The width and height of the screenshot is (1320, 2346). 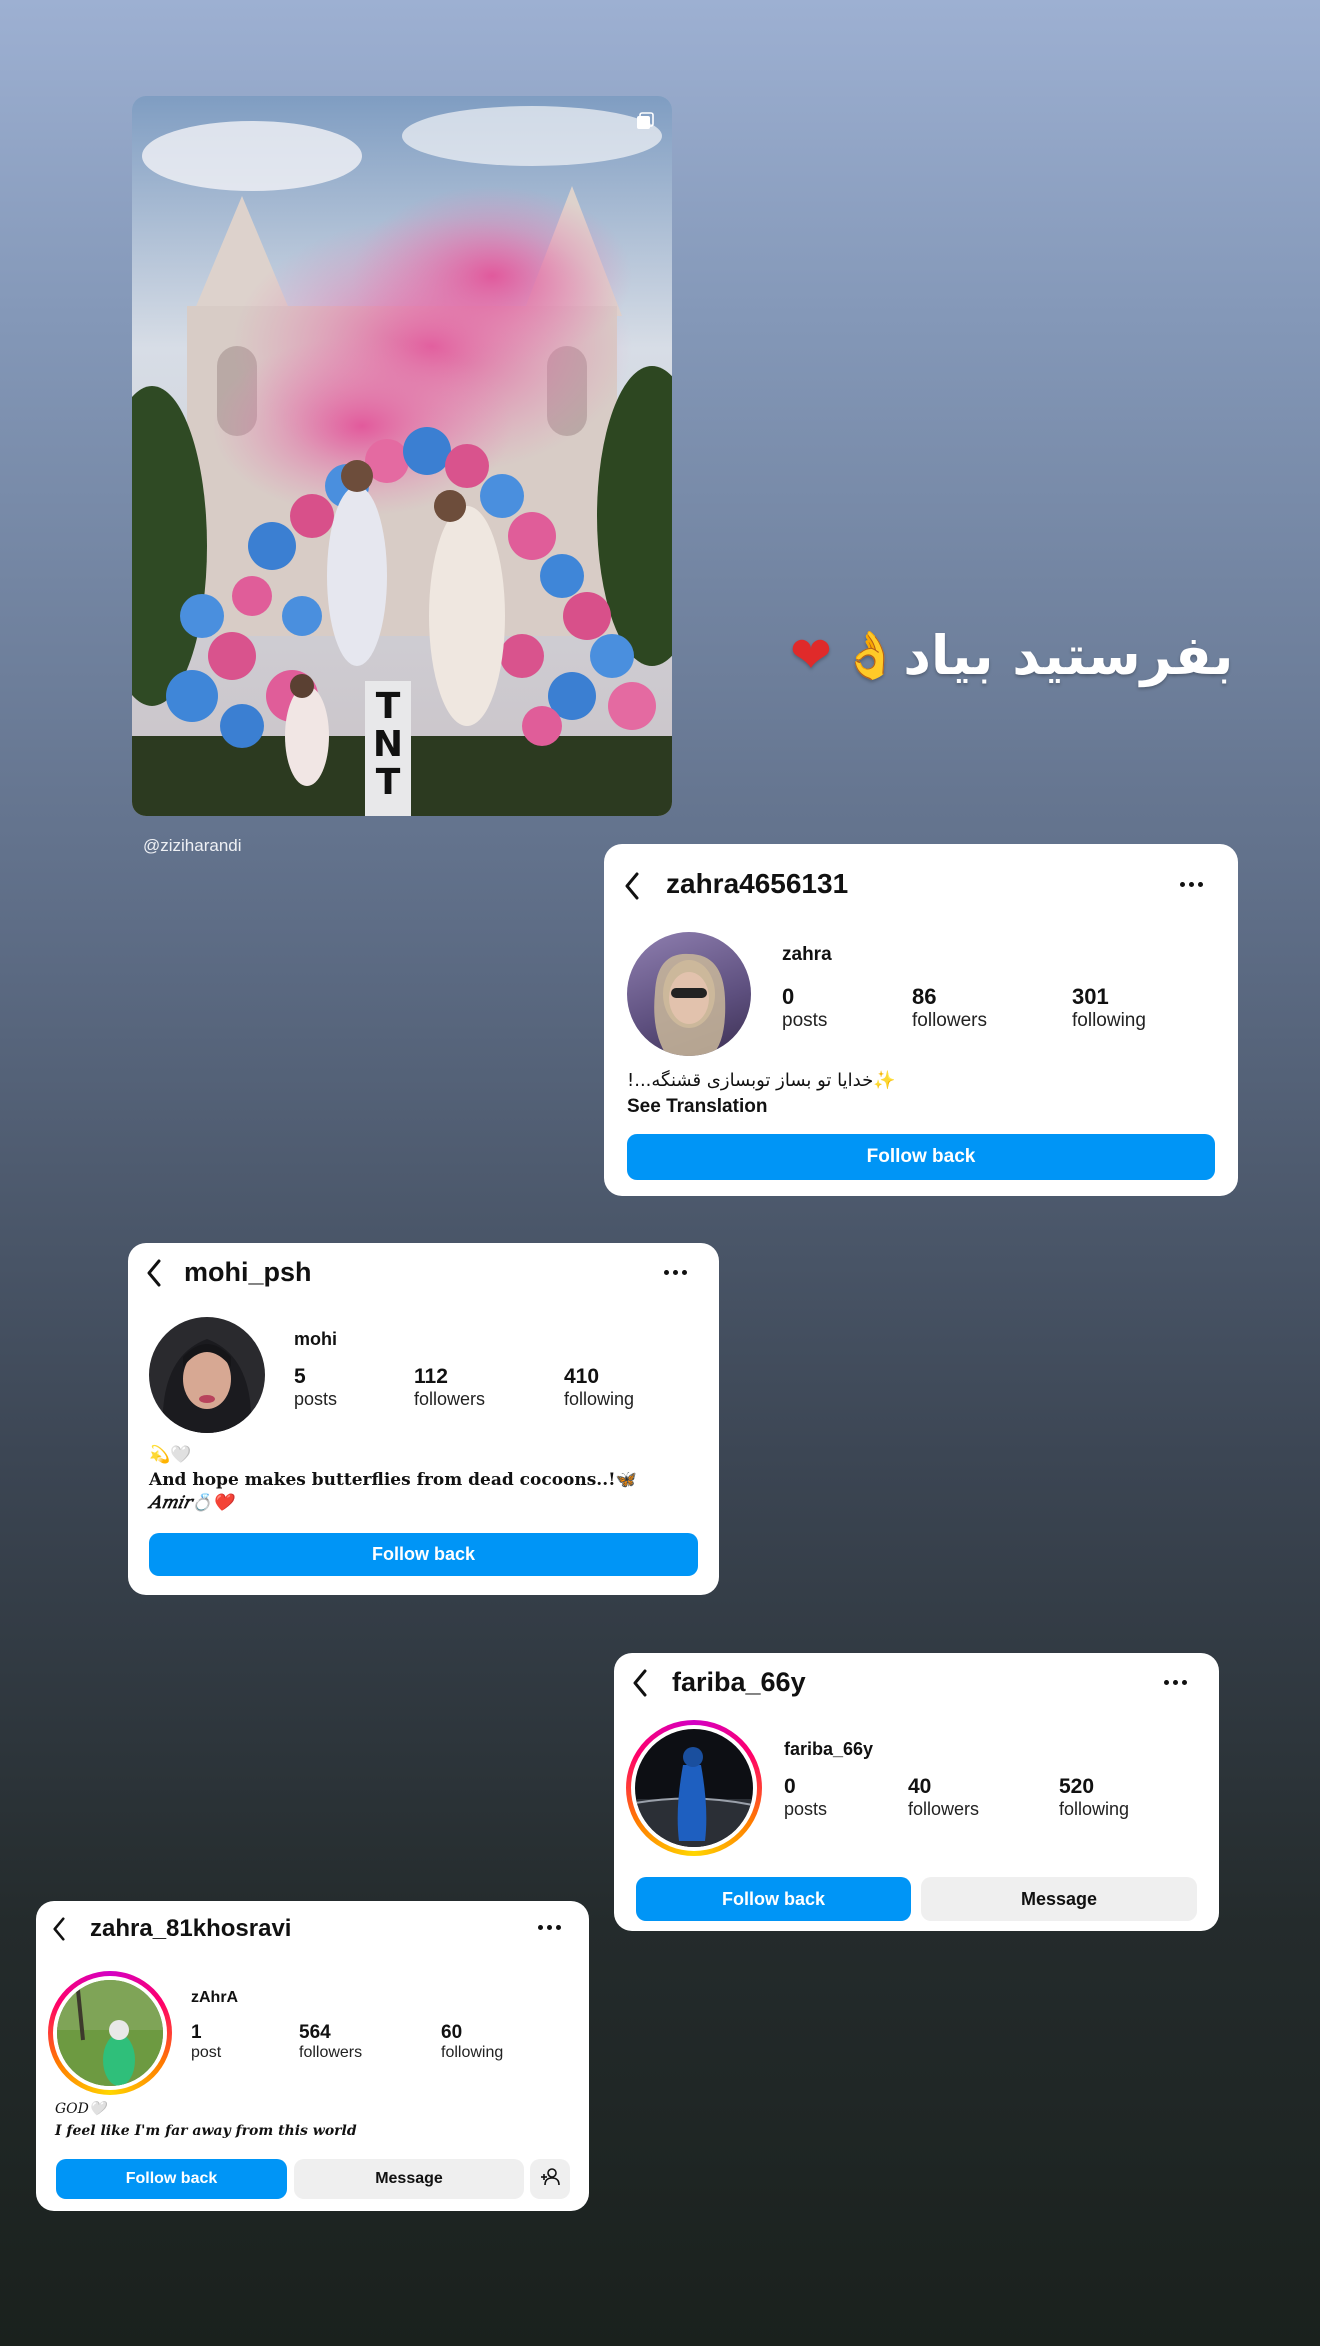 I want to click on add-person-icon, so click(x=550, y=2179).